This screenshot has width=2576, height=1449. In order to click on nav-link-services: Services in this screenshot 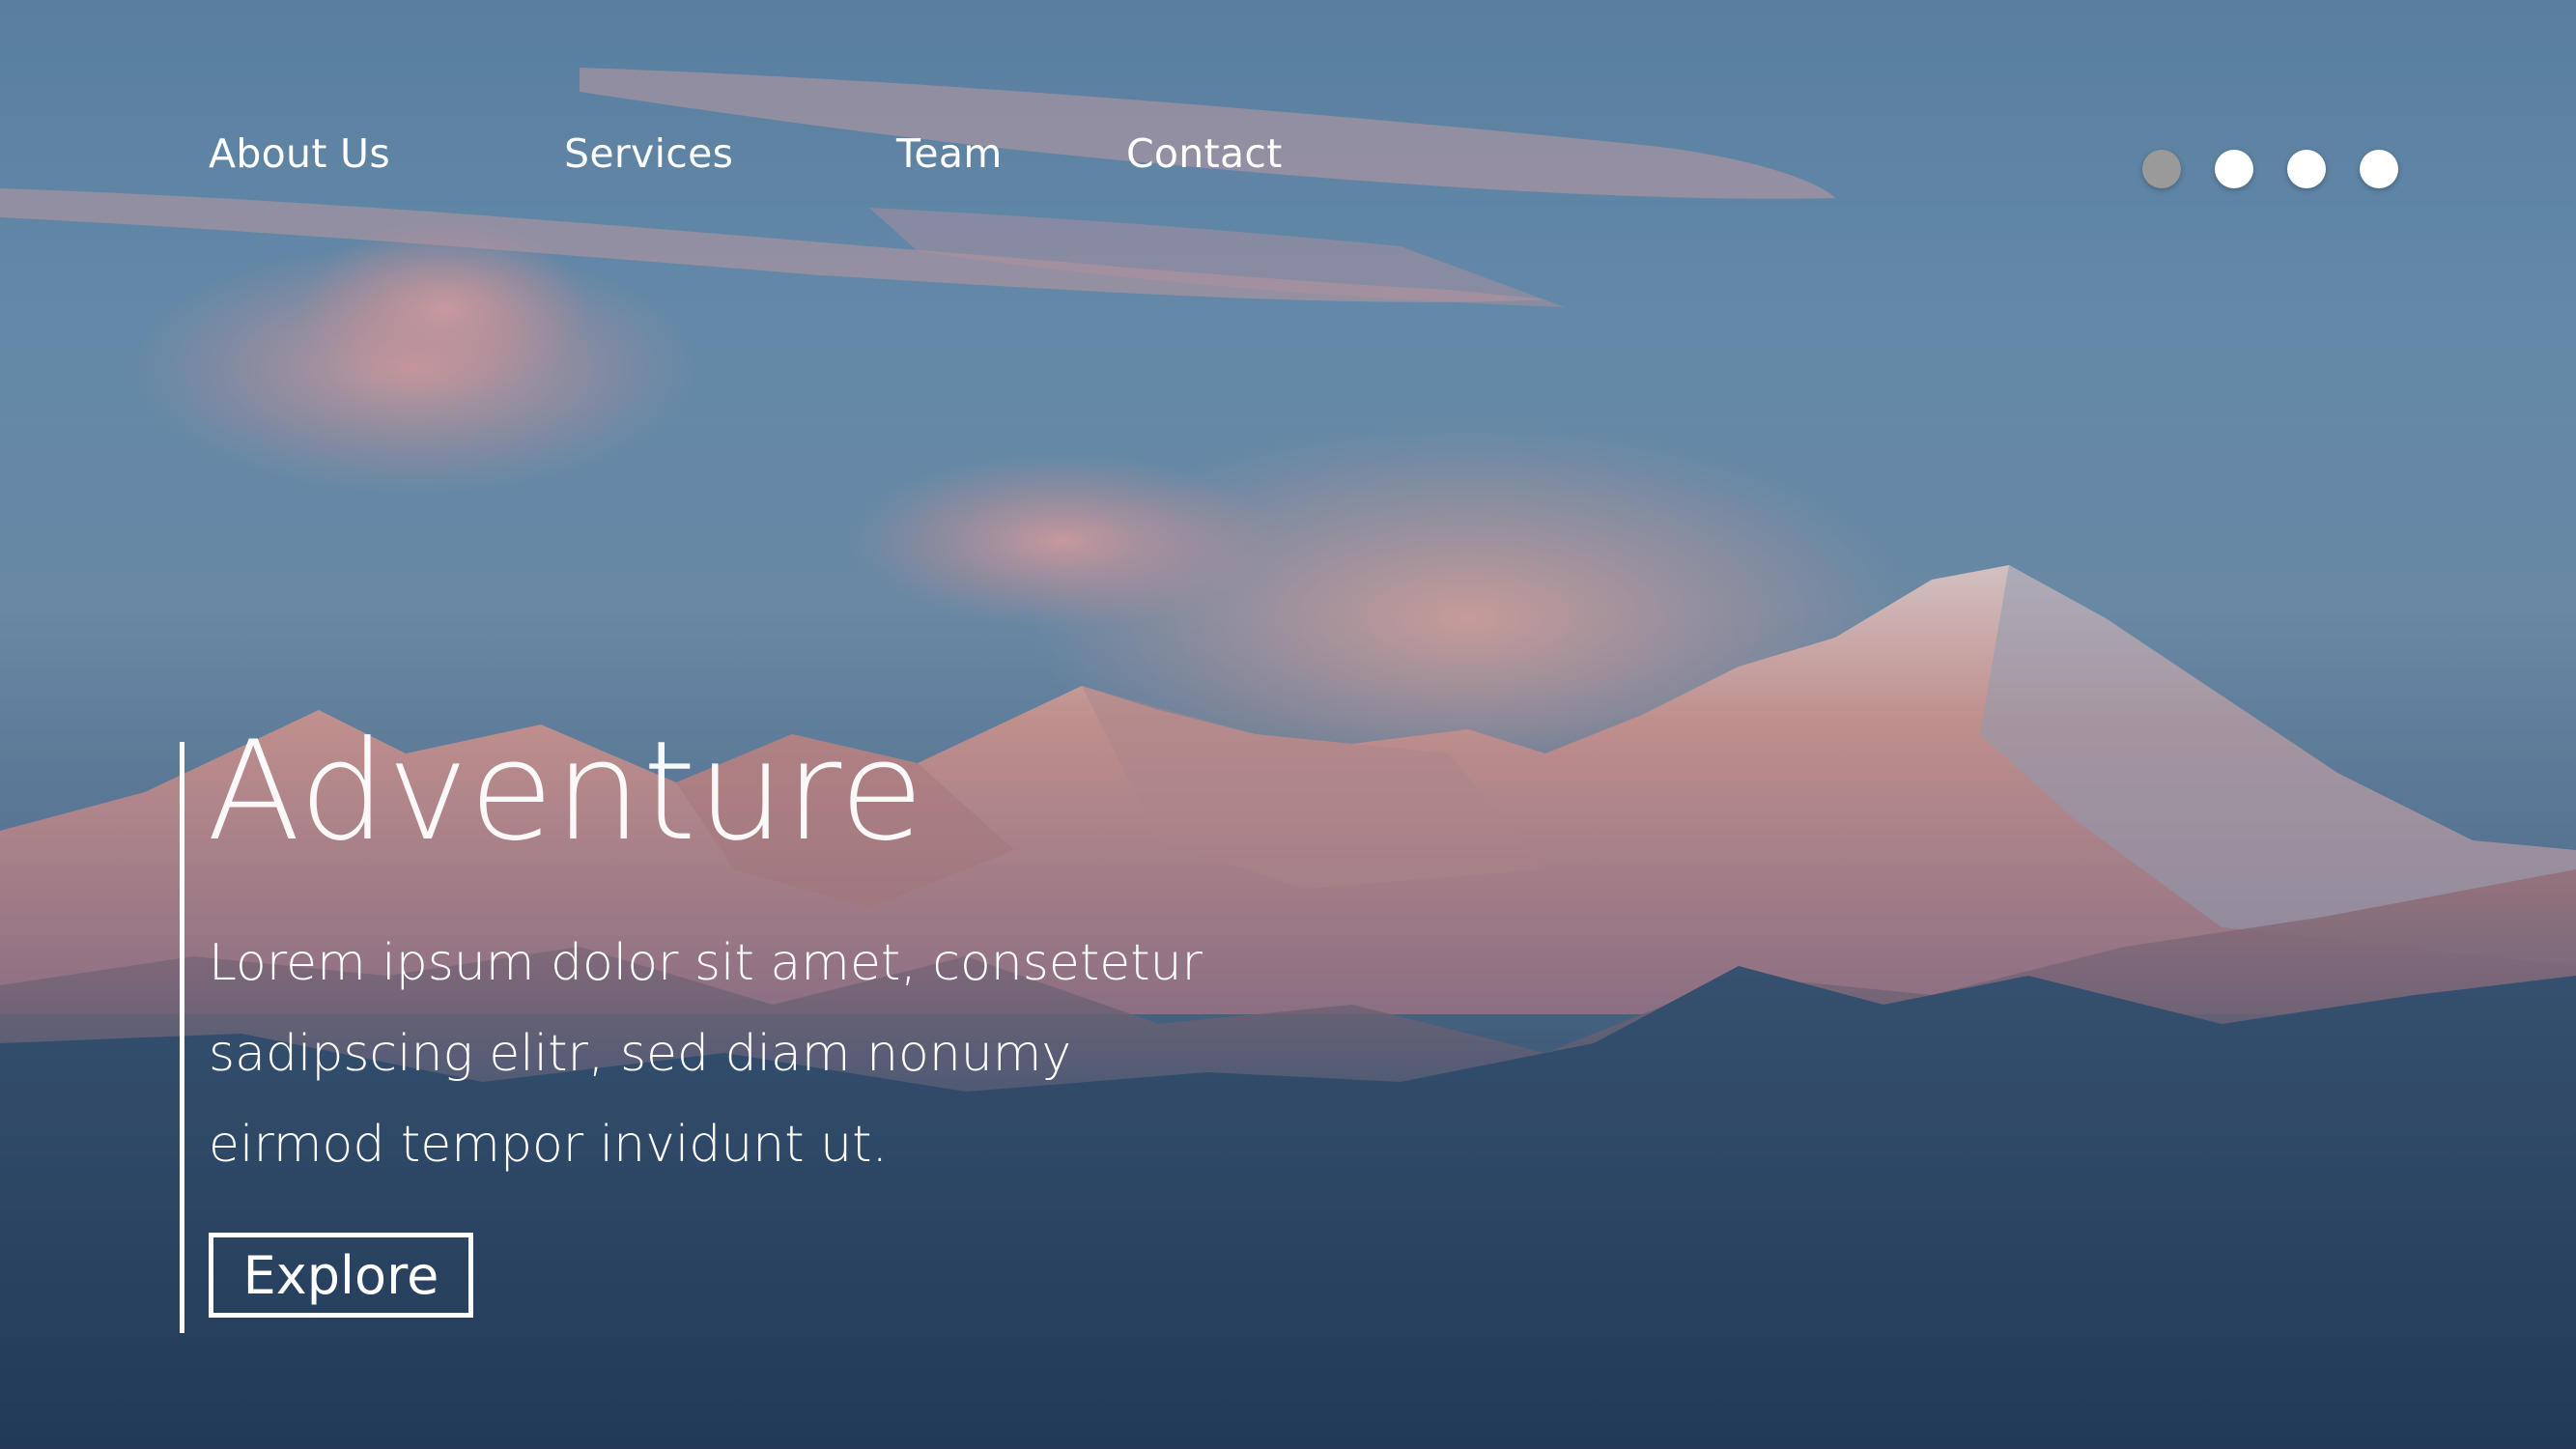, I will do `click(648, 153)`.